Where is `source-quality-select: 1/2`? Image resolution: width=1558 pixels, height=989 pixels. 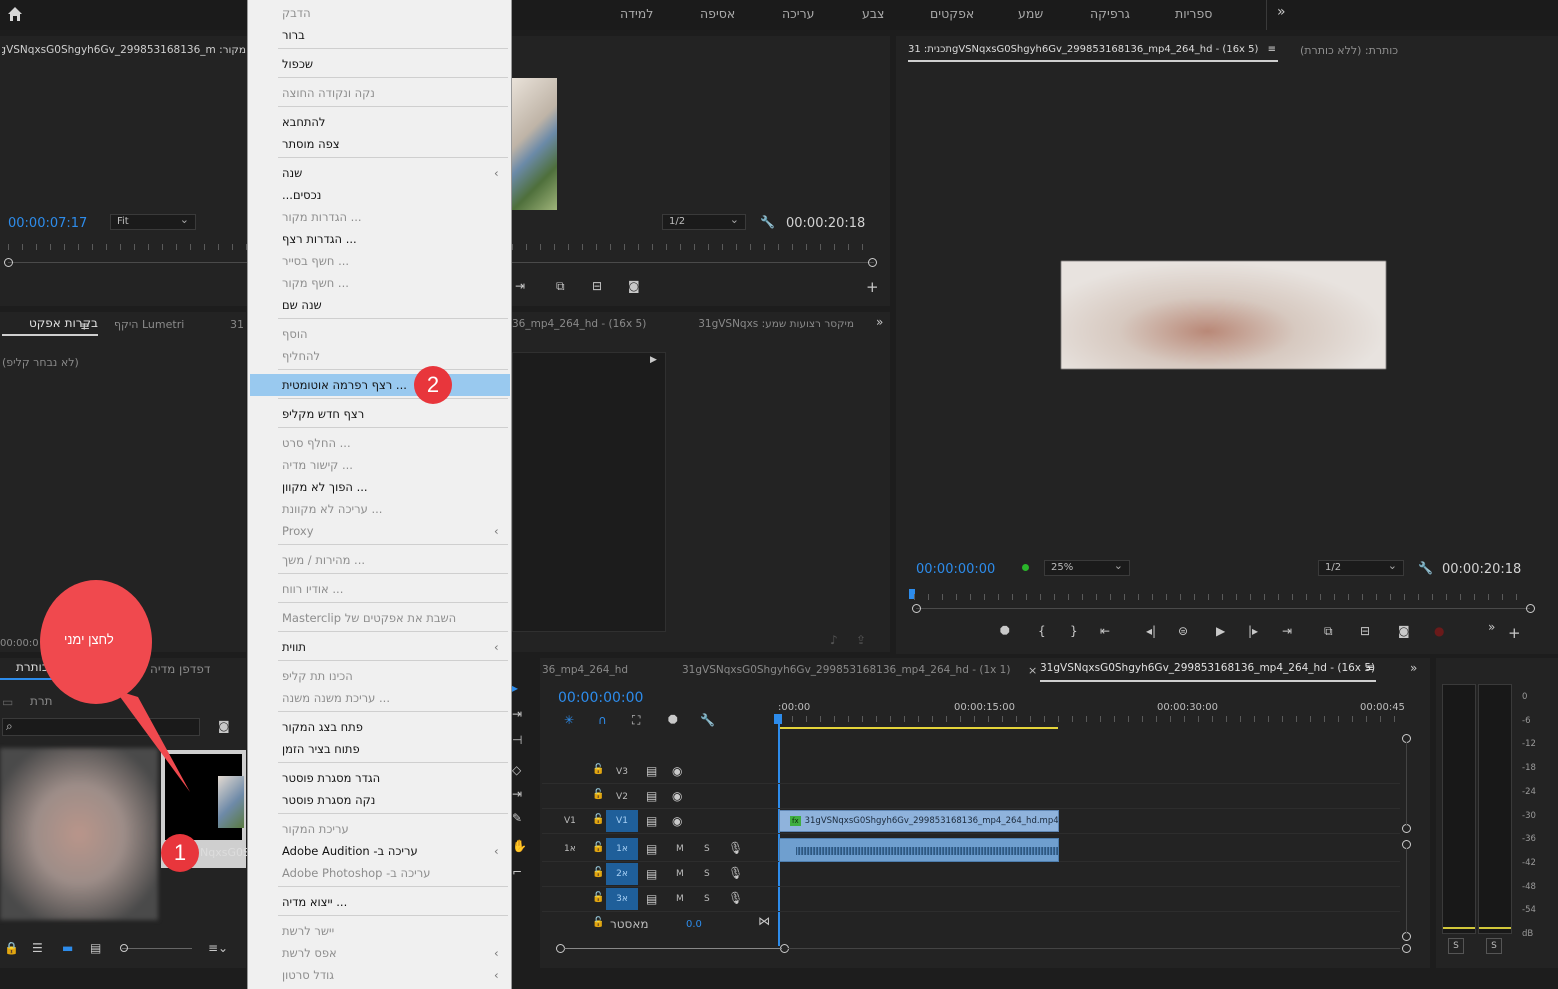
source-quality-select: 1/2 is located at coordinates (704, 221).